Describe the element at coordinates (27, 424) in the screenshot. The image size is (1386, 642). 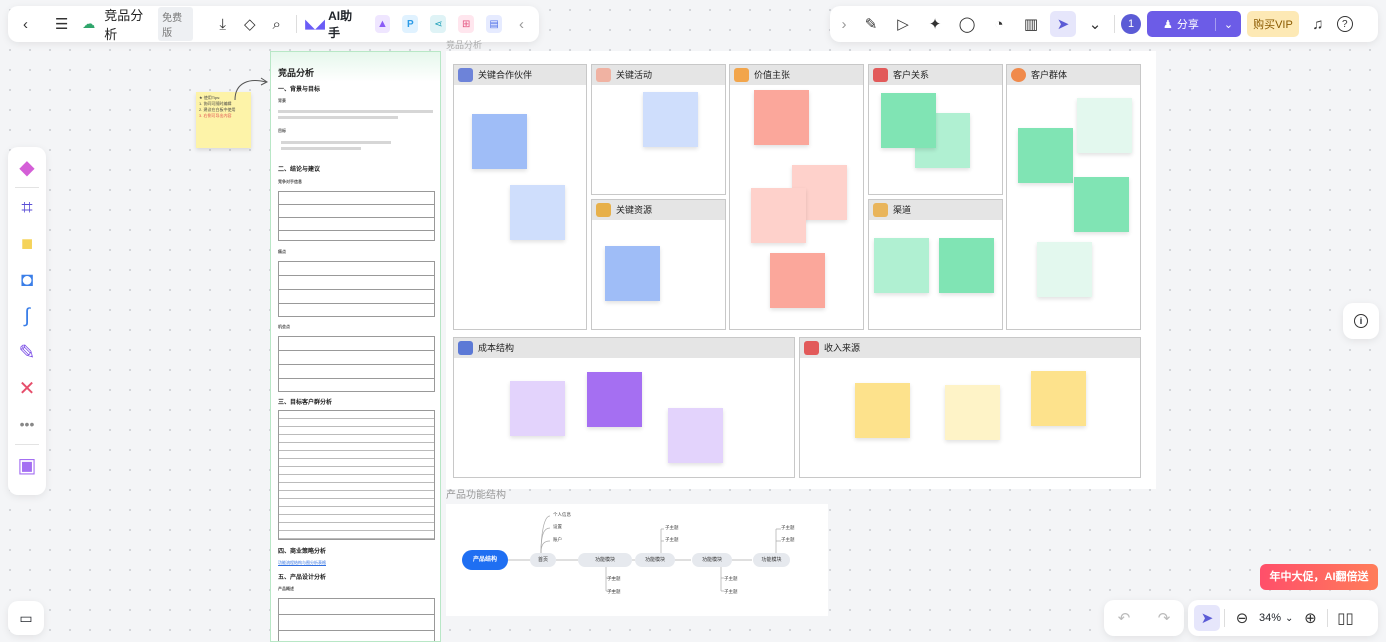
I see `more-tools-icon: •••` at that location.